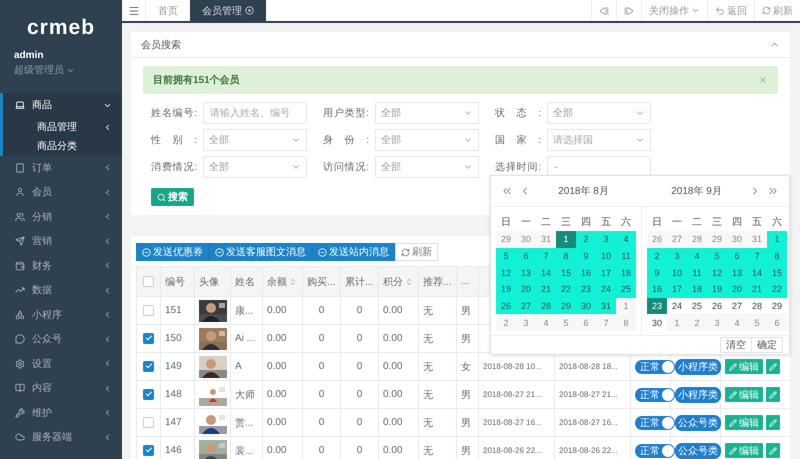 The height and width of the screenshot is (459, 800). Describe the element at coordinates (61, 266) in the screenshot. I see `menu-item: 财务` at that location.